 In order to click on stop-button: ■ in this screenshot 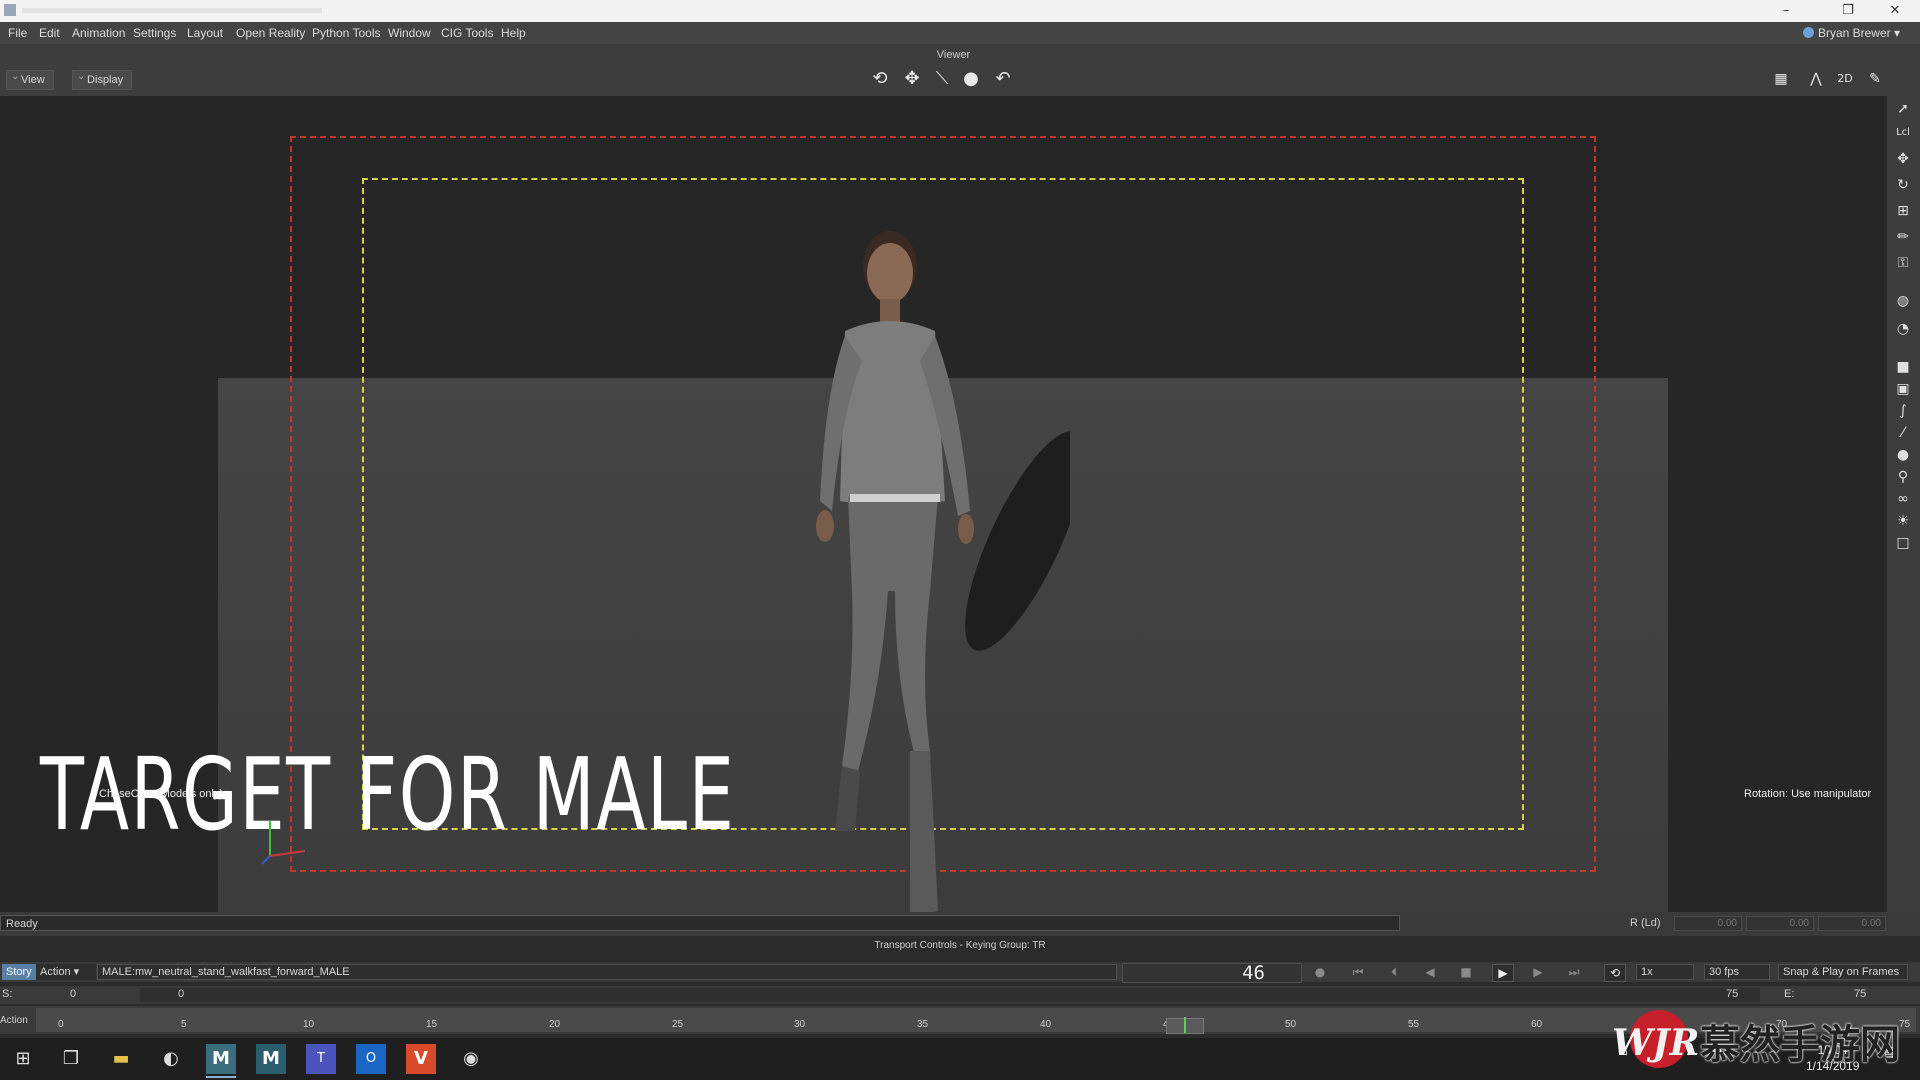, I will do `click(1466, 972)`.